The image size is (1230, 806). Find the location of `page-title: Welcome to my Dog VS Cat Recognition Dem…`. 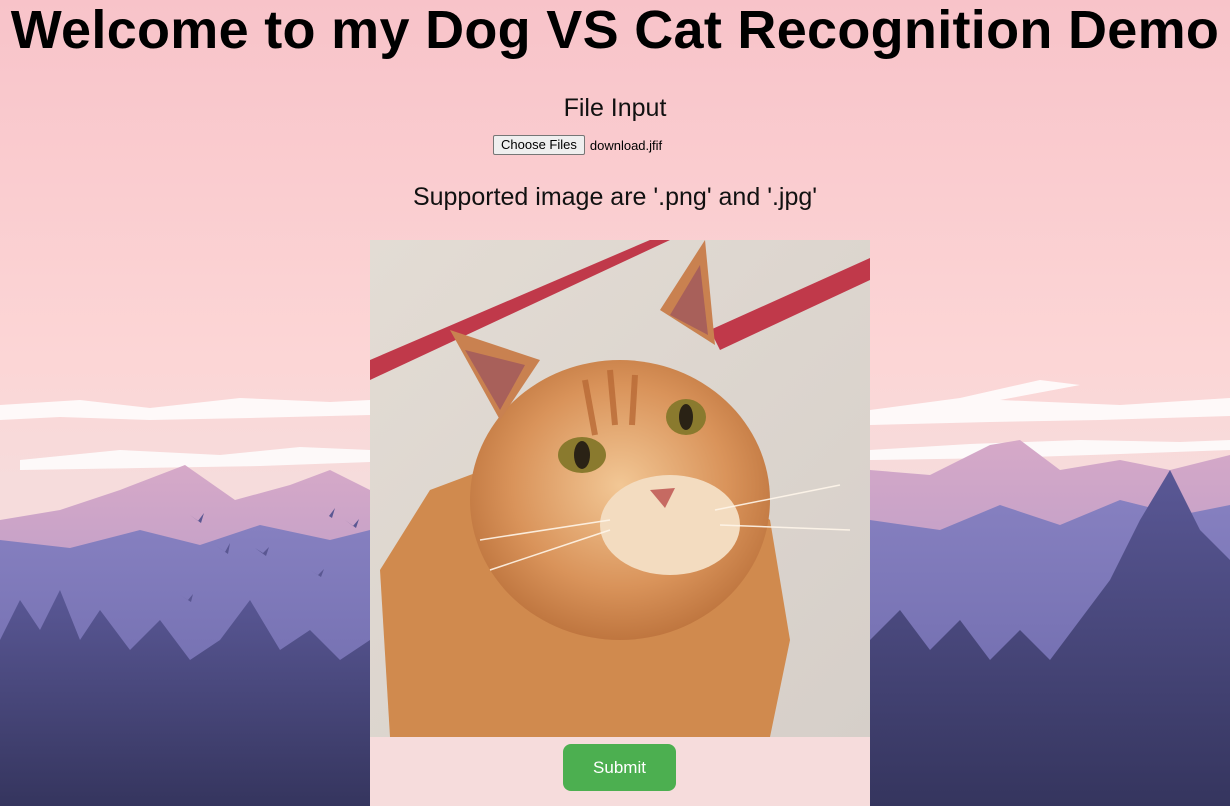

page-title: Welcome to my Dog VS Cat Recognition Dem… is located at coordinates (615, 30).